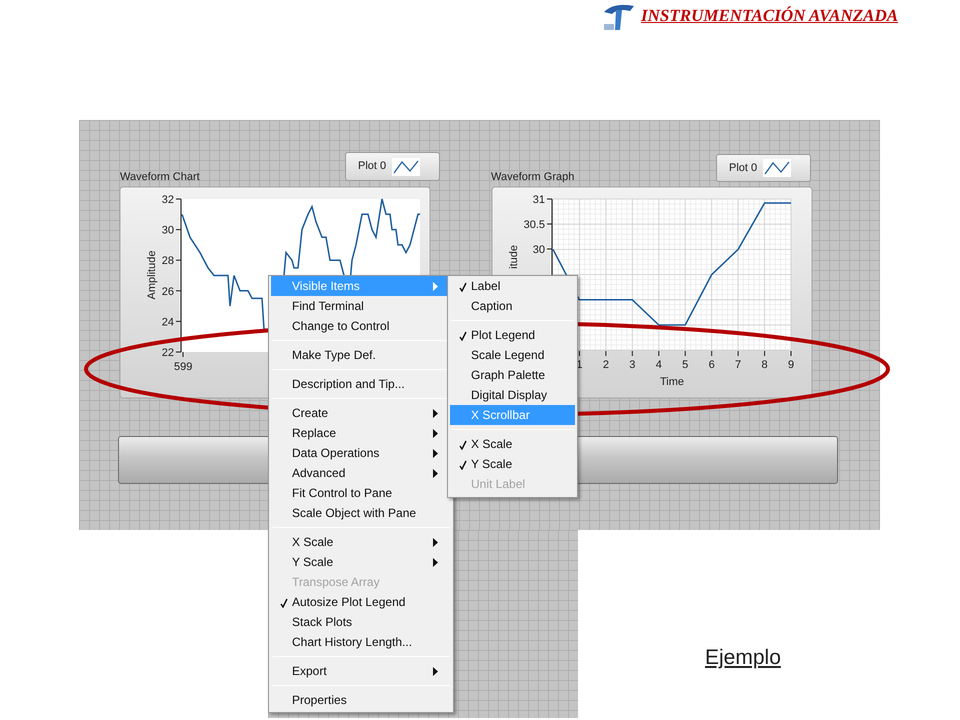 Image resolution: width=960 pixels, height=720 pixels. Describe the element at coordinates (538, 200) in the screenshot. I see `tick-label: 31` at that location.